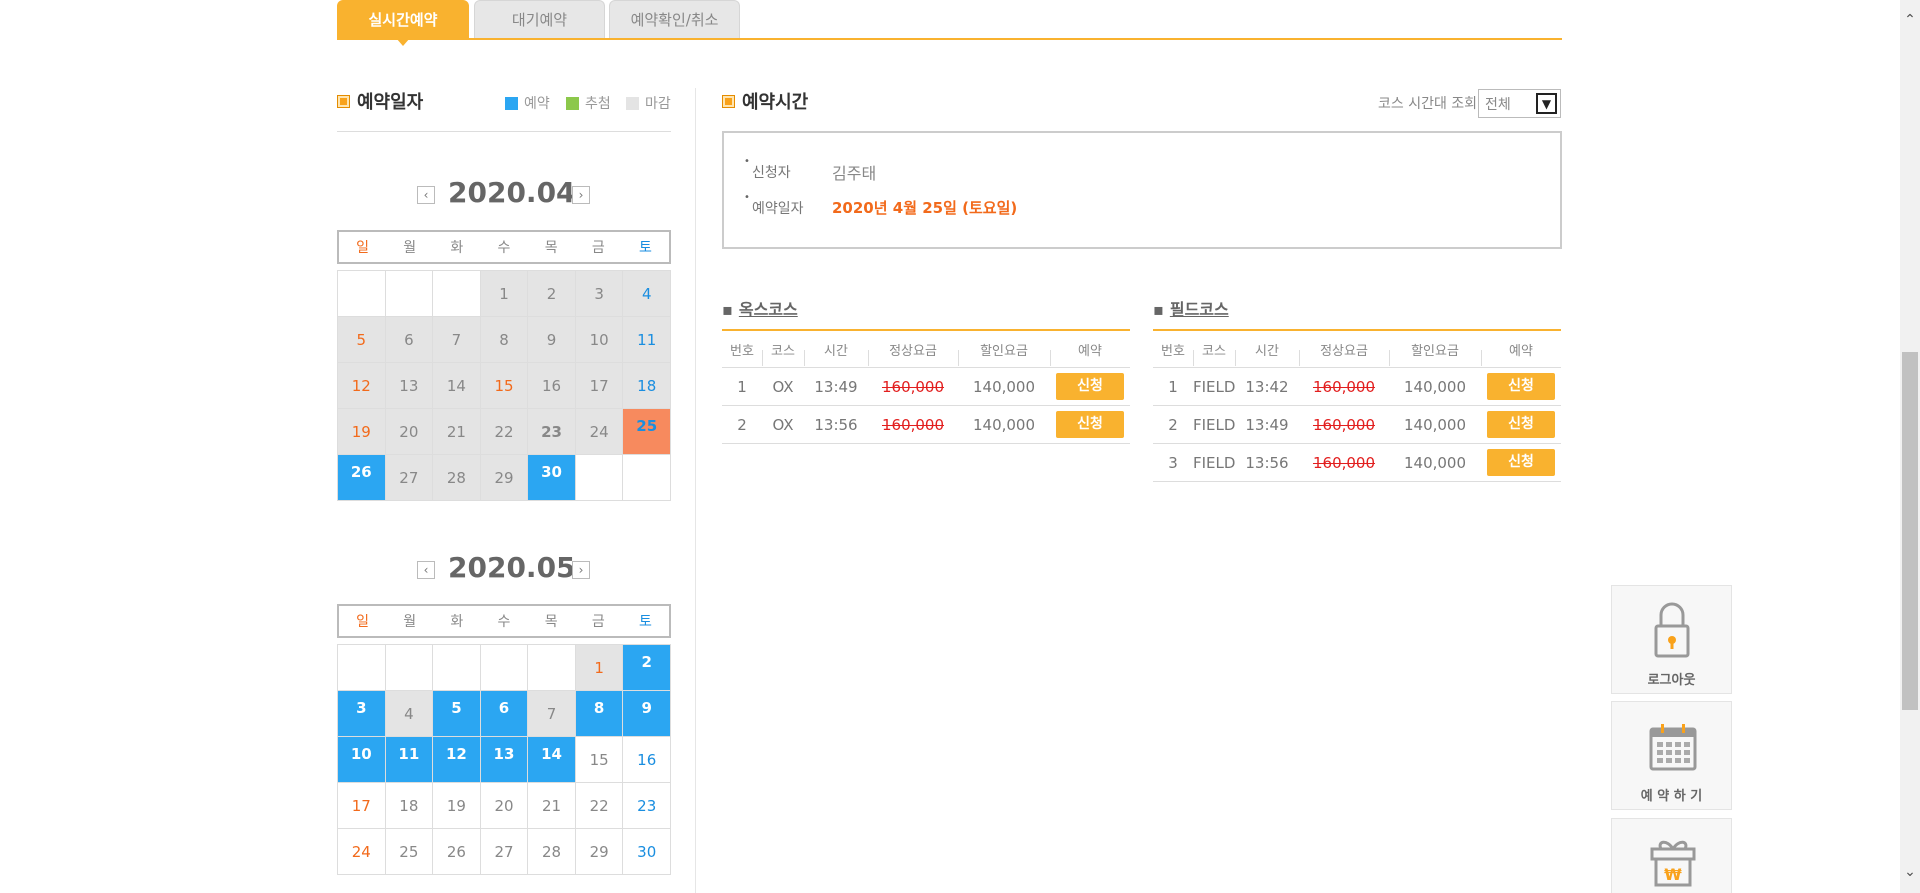  I want to click on tab-label: 대기예약, so click(539, 20).